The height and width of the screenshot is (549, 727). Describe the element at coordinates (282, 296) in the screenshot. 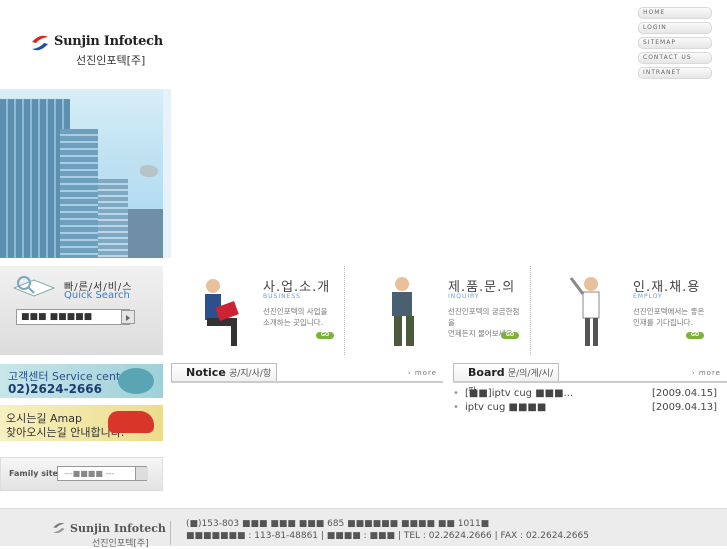

I see `card-subtitle: BUSINESS` at that location.